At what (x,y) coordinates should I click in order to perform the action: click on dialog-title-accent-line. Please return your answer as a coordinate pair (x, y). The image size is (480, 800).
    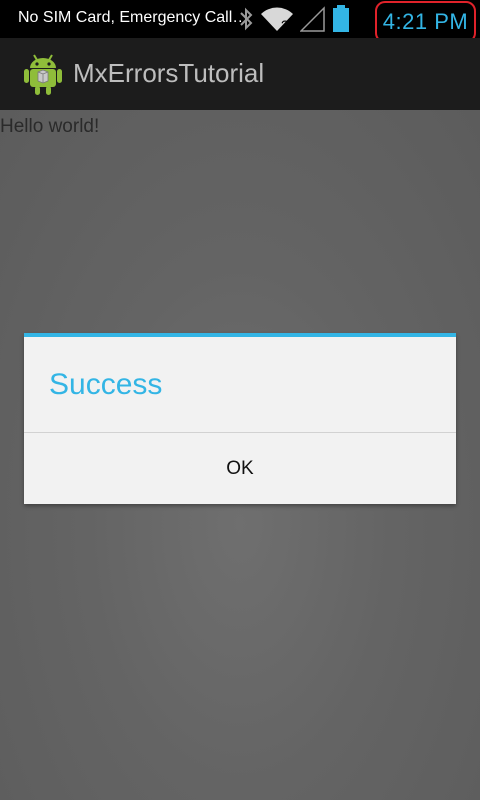
    Looking at the image, I should click on (240, 335).